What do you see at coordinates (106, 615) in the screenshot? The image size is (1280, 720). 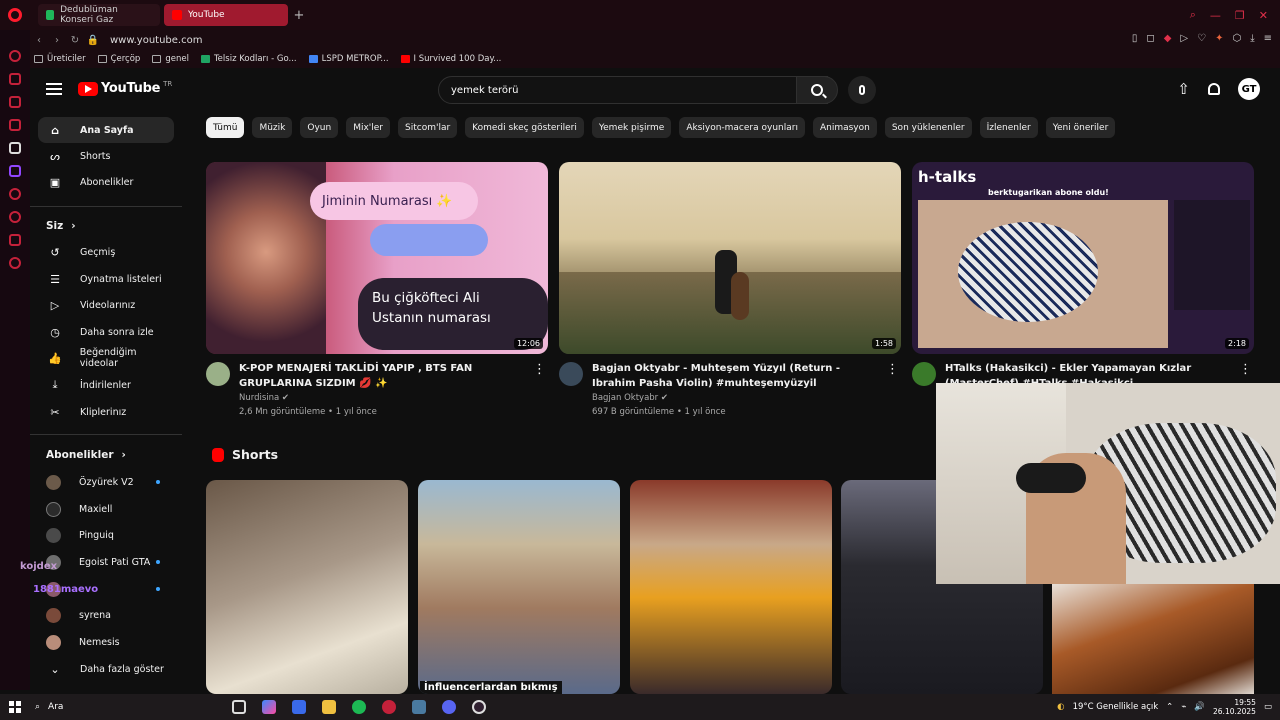 I see `subscription-item: syrena` at bounding box center [106, 615].